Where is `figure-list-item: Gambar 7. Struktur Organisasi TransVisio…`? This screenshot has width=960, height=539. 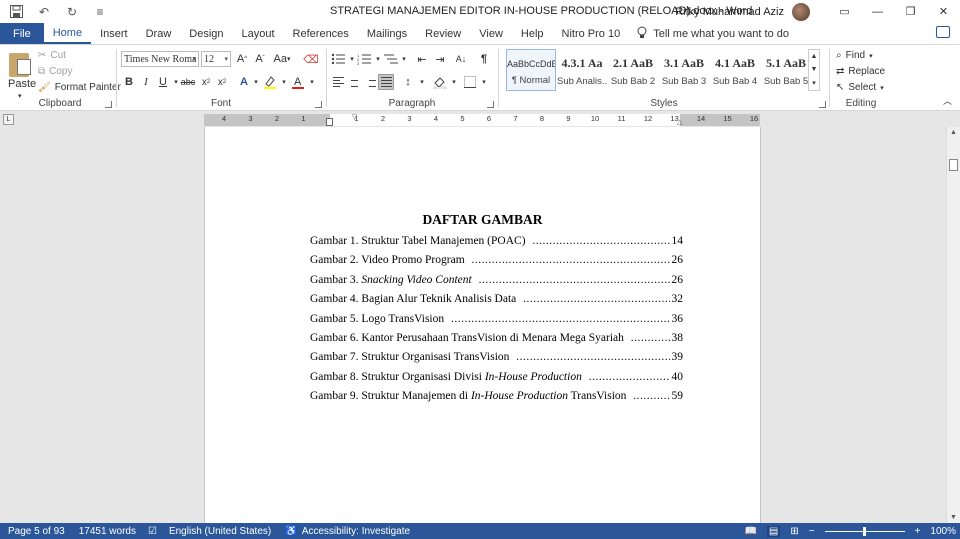 figure-list-item: Gambar 7. Struktur Organisasi TransVisio… is located at coordinates (496, 360).